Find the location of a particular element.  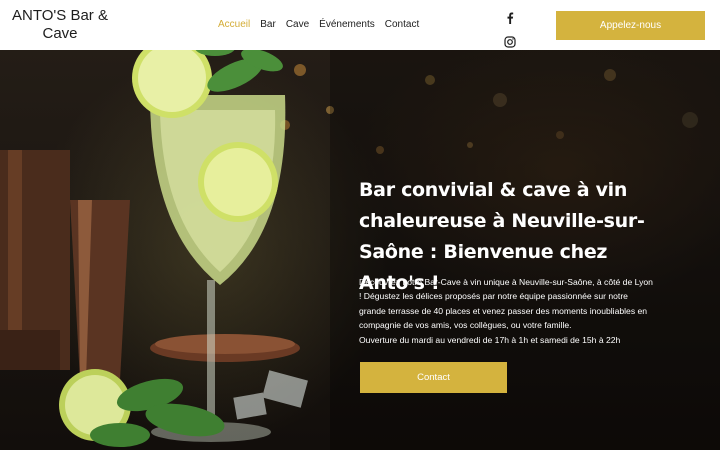

copper-shaker is located at coordinates (65, 265).